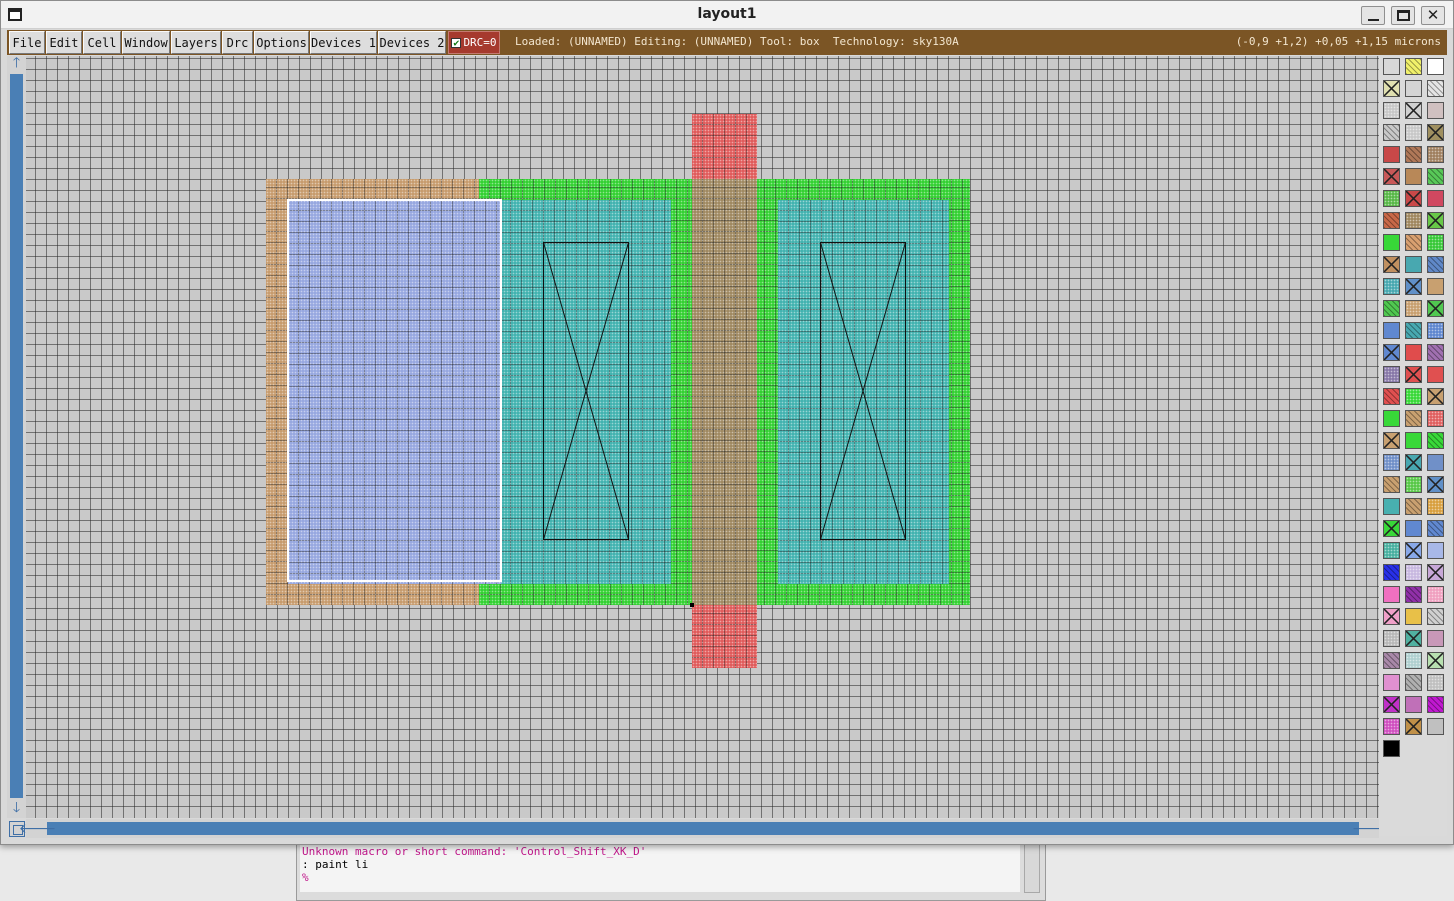 The image size is (1454, 901). Describe the element at coordinates (16, 63) in the screenshot. I see `scroll-up-arrow-icon: 🡑` at that location.